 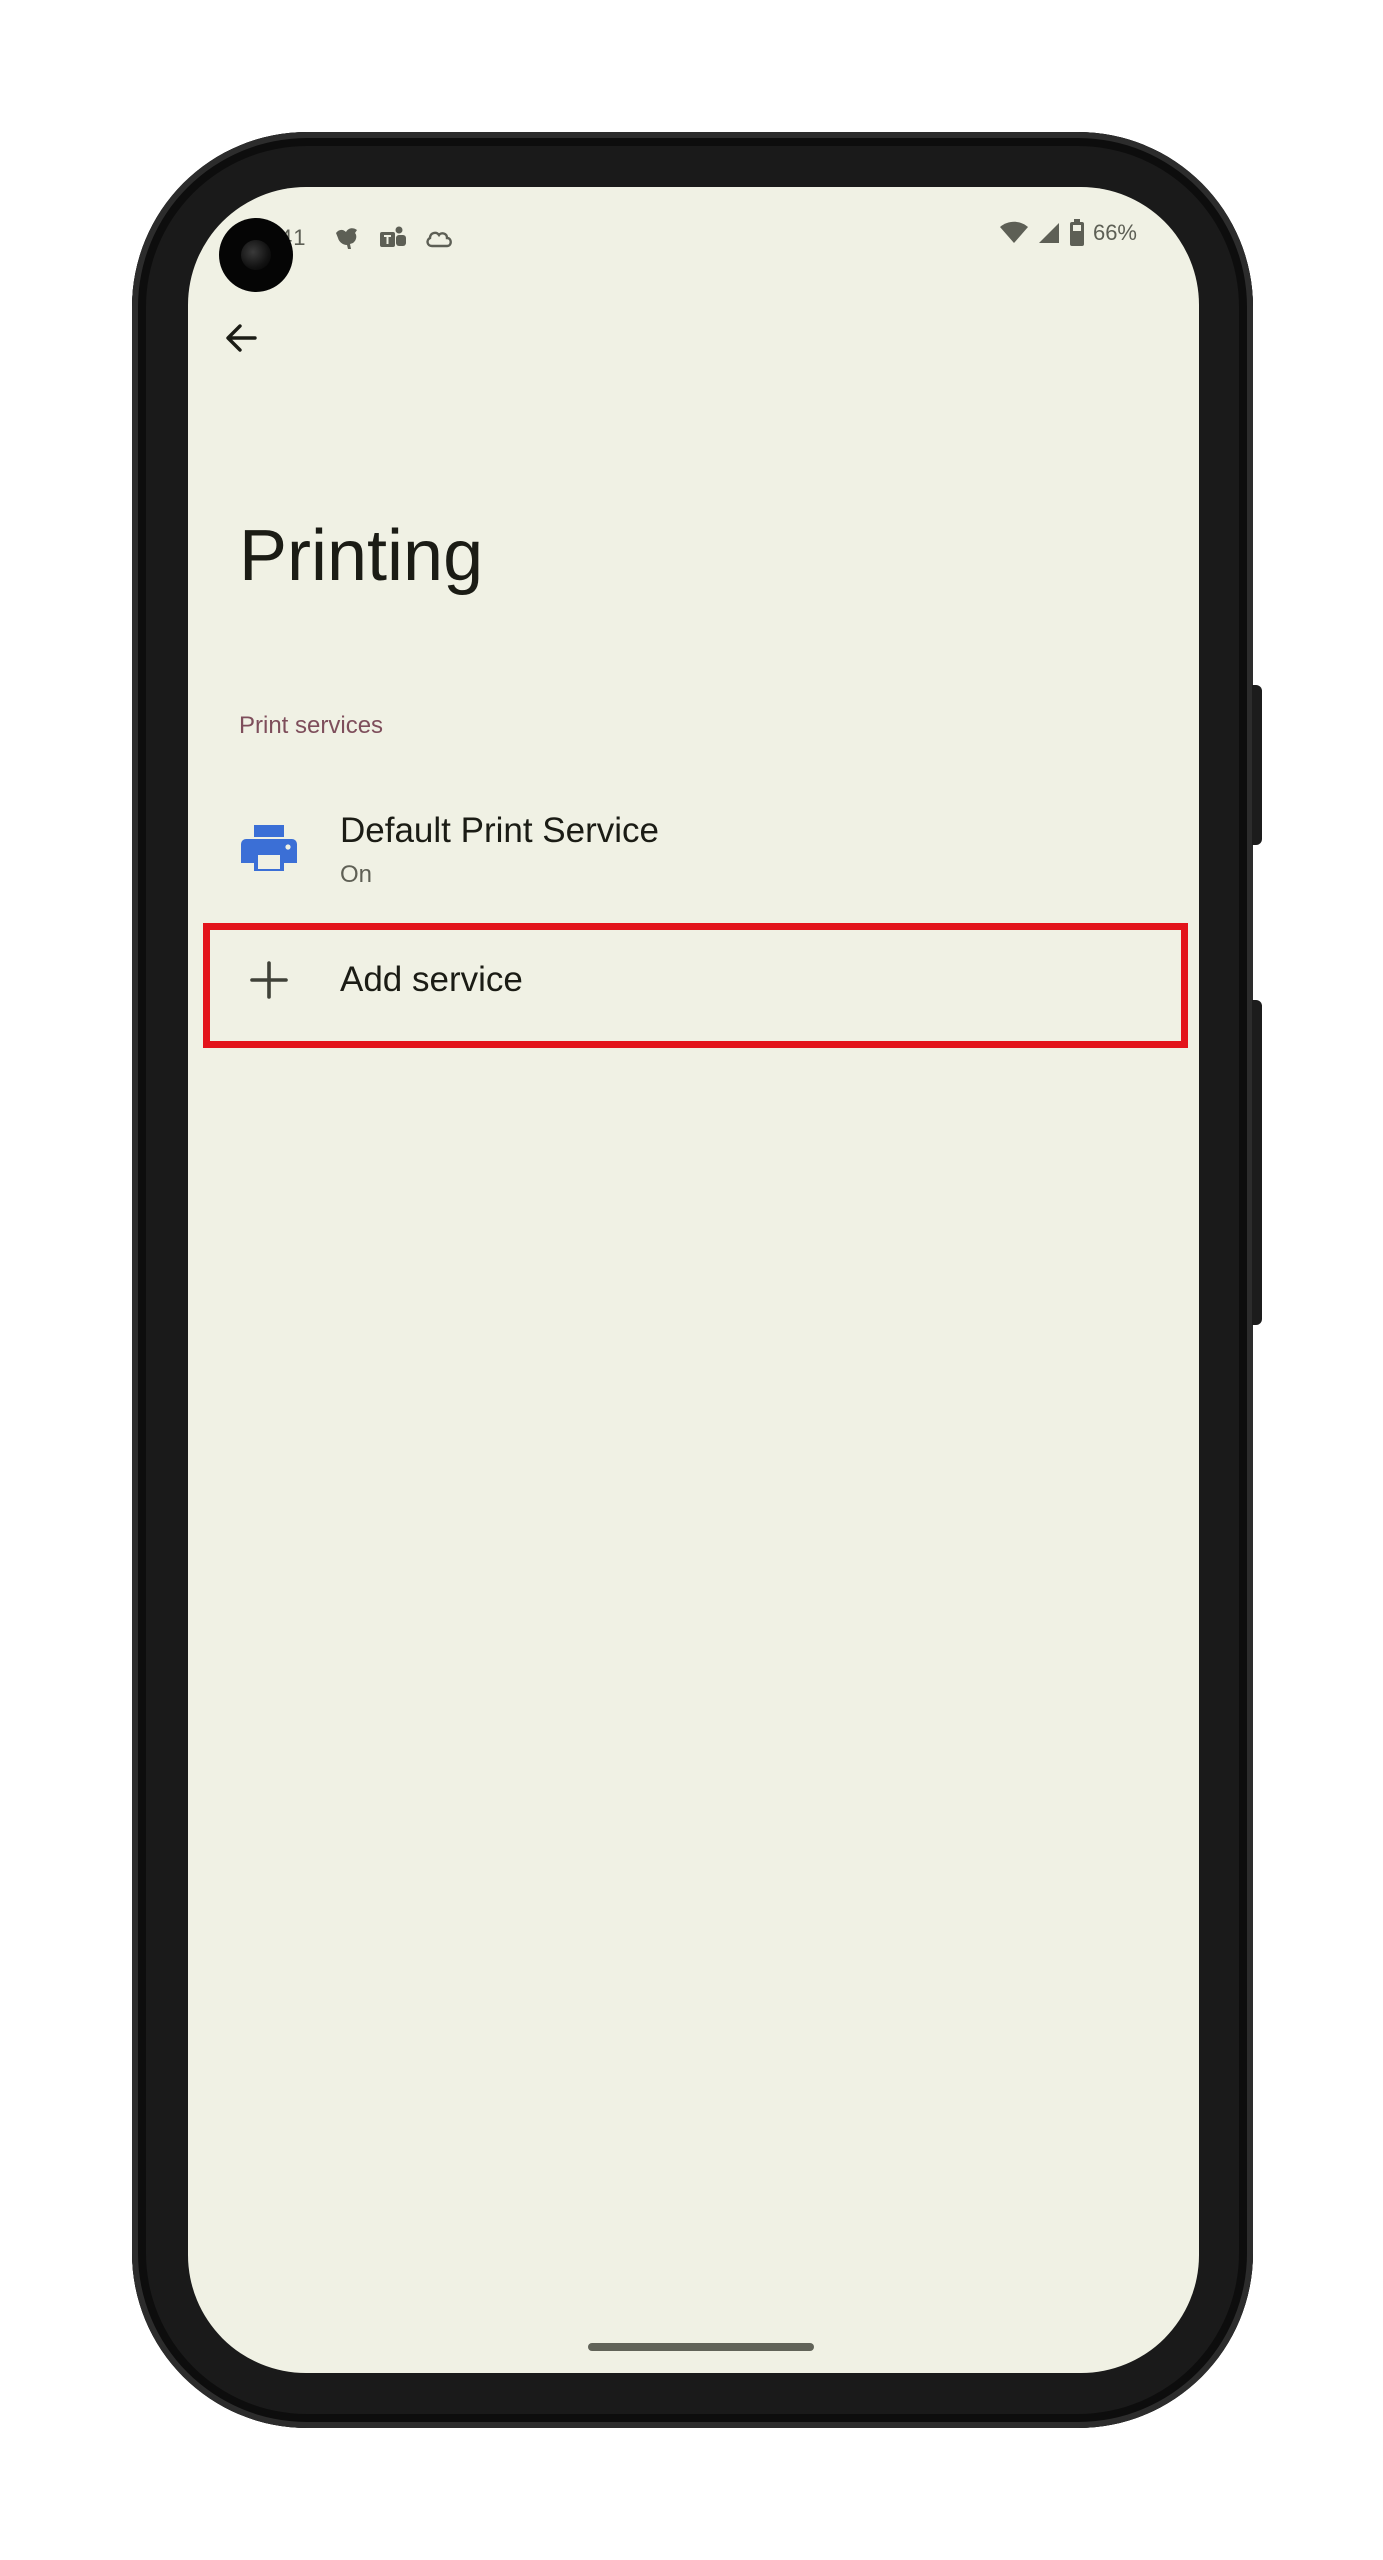 I want to click on add-service-text: Add service, so click(x=431, y=980).